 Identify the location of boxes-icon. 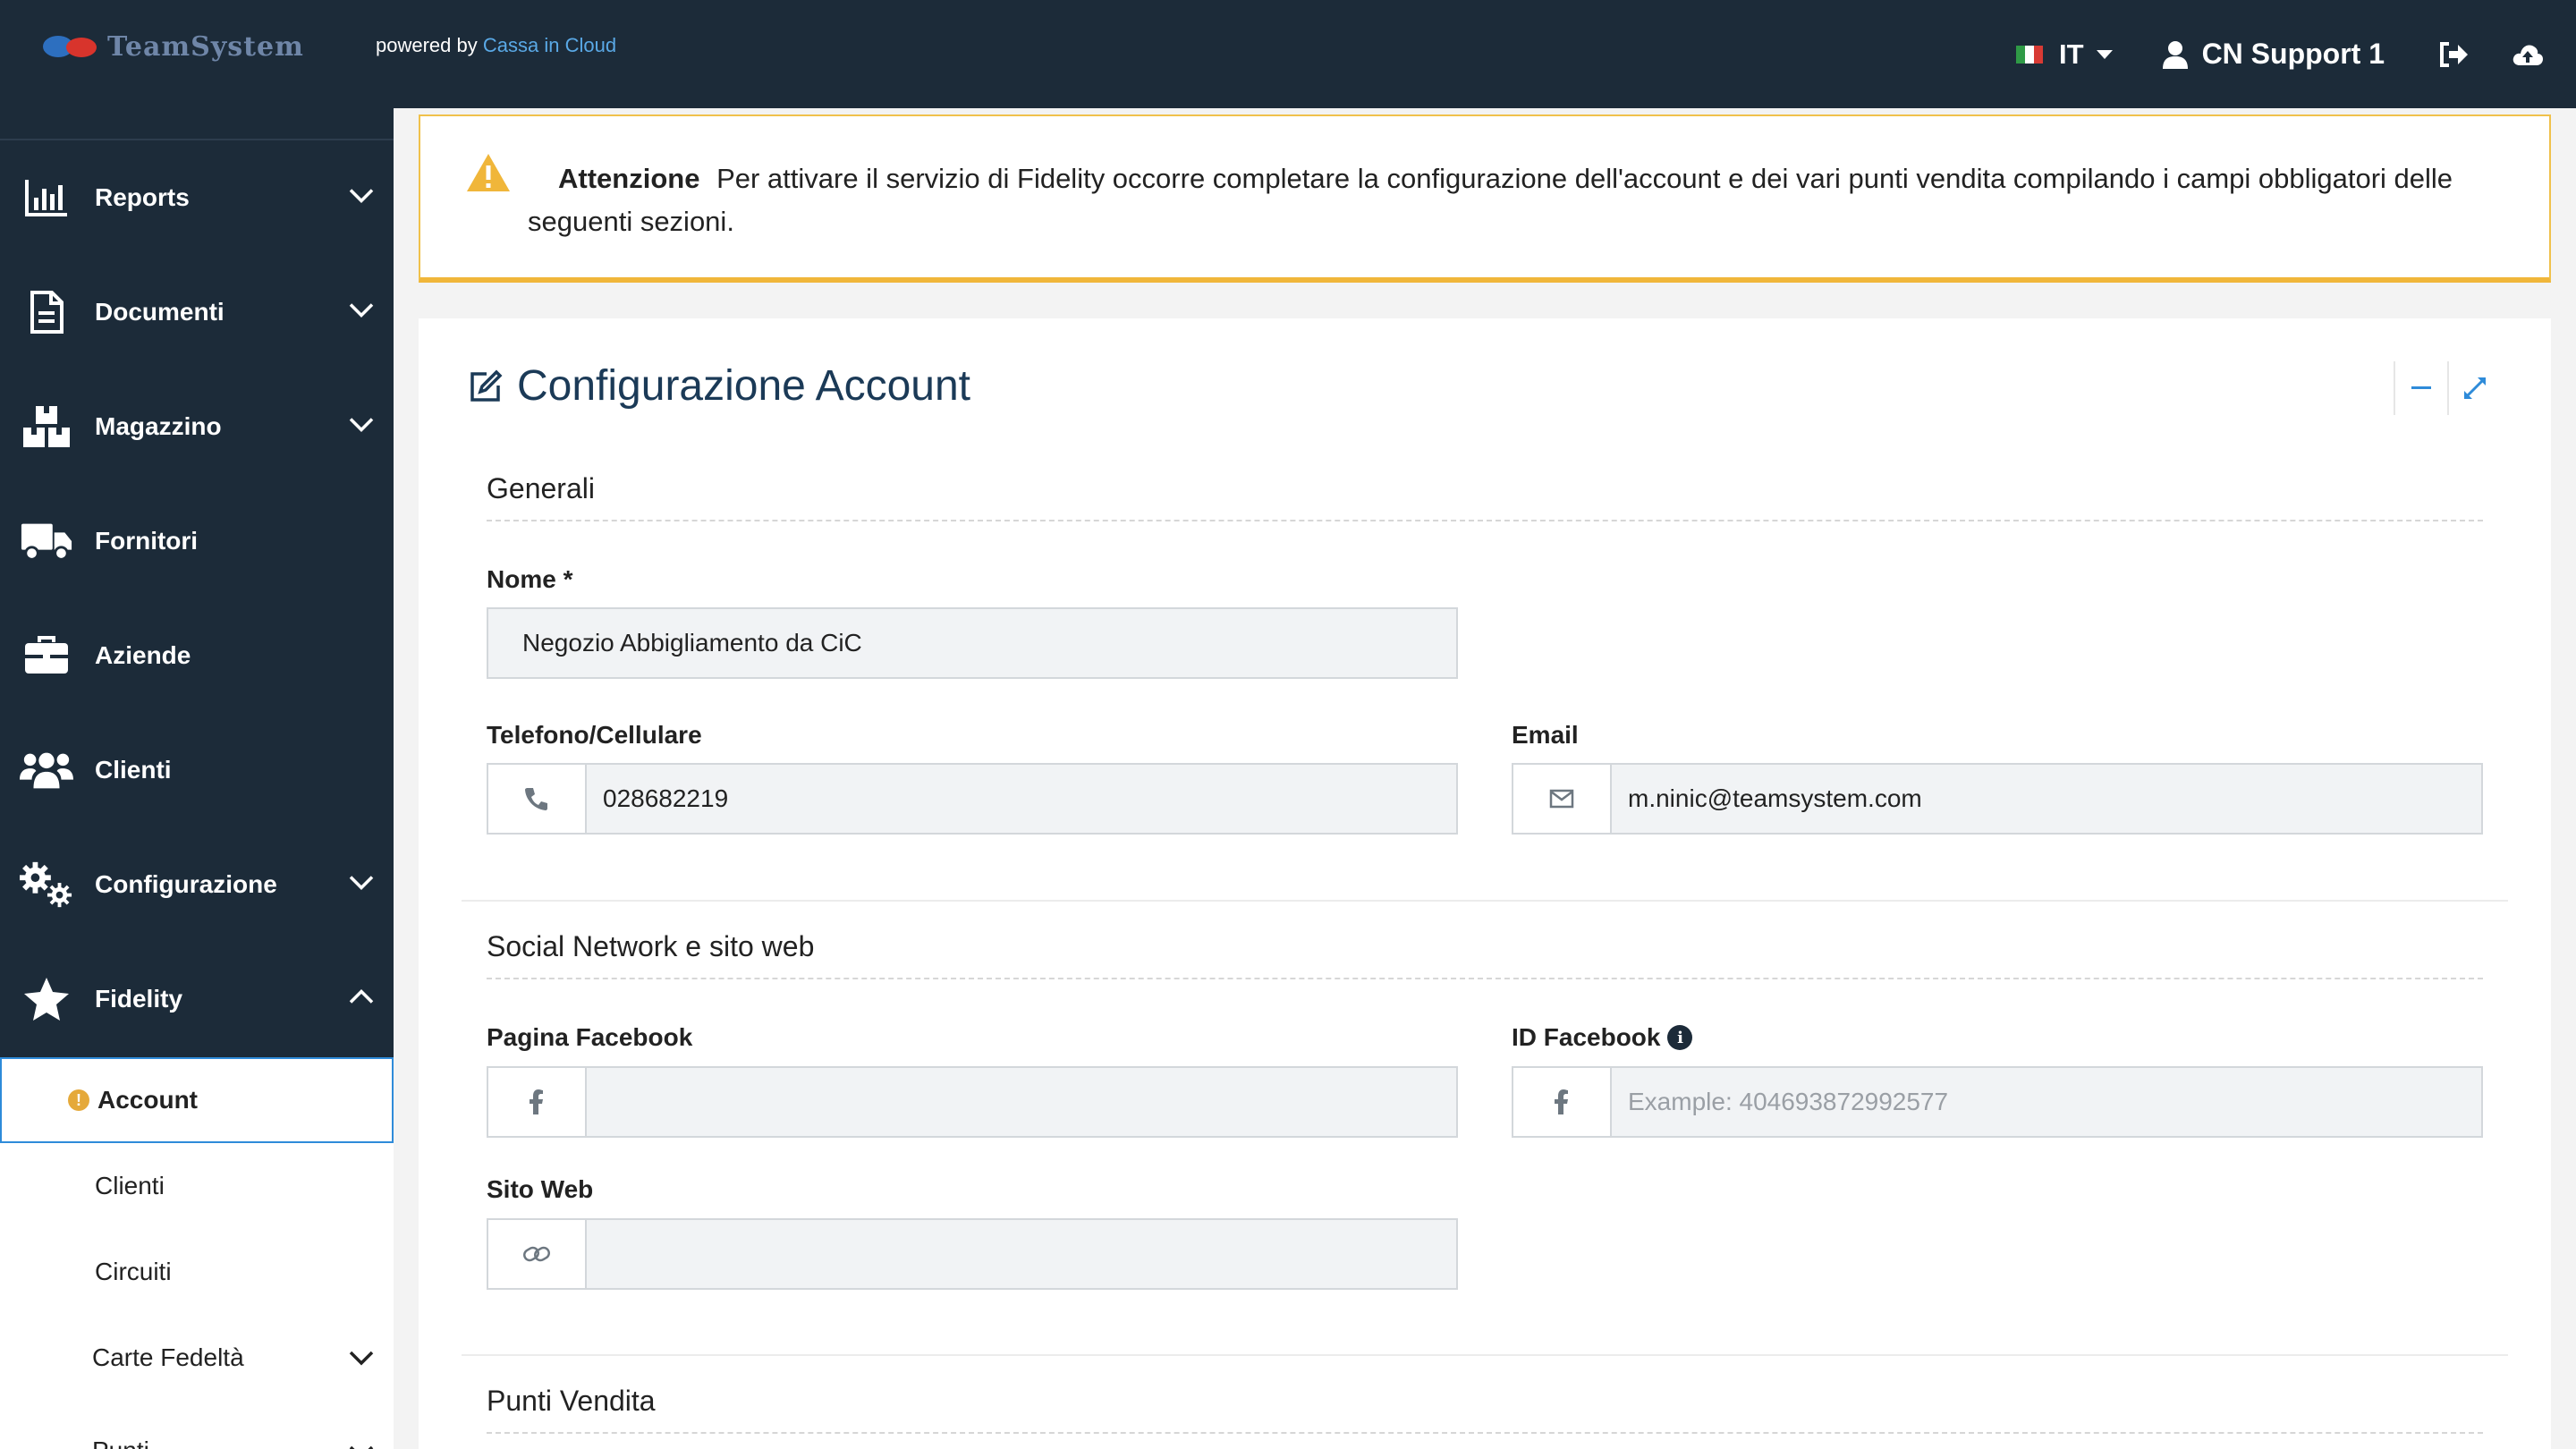
(46, 426).